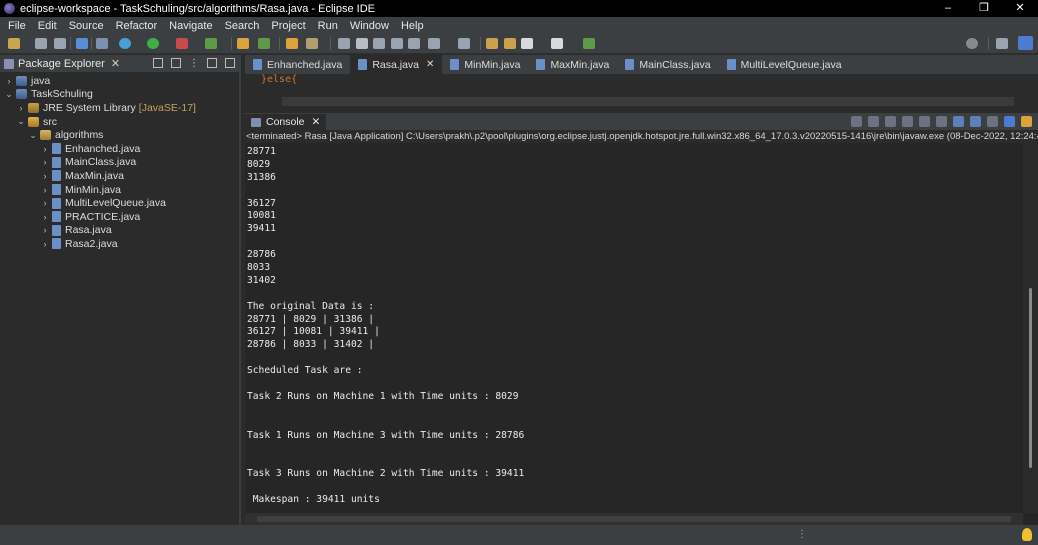 The width and height of the screenshot is (1038, 545). Describe the element at coordinates (119, 217) in the screenshot. I see `tree-item-file: › PRACTICE.java` at that location.